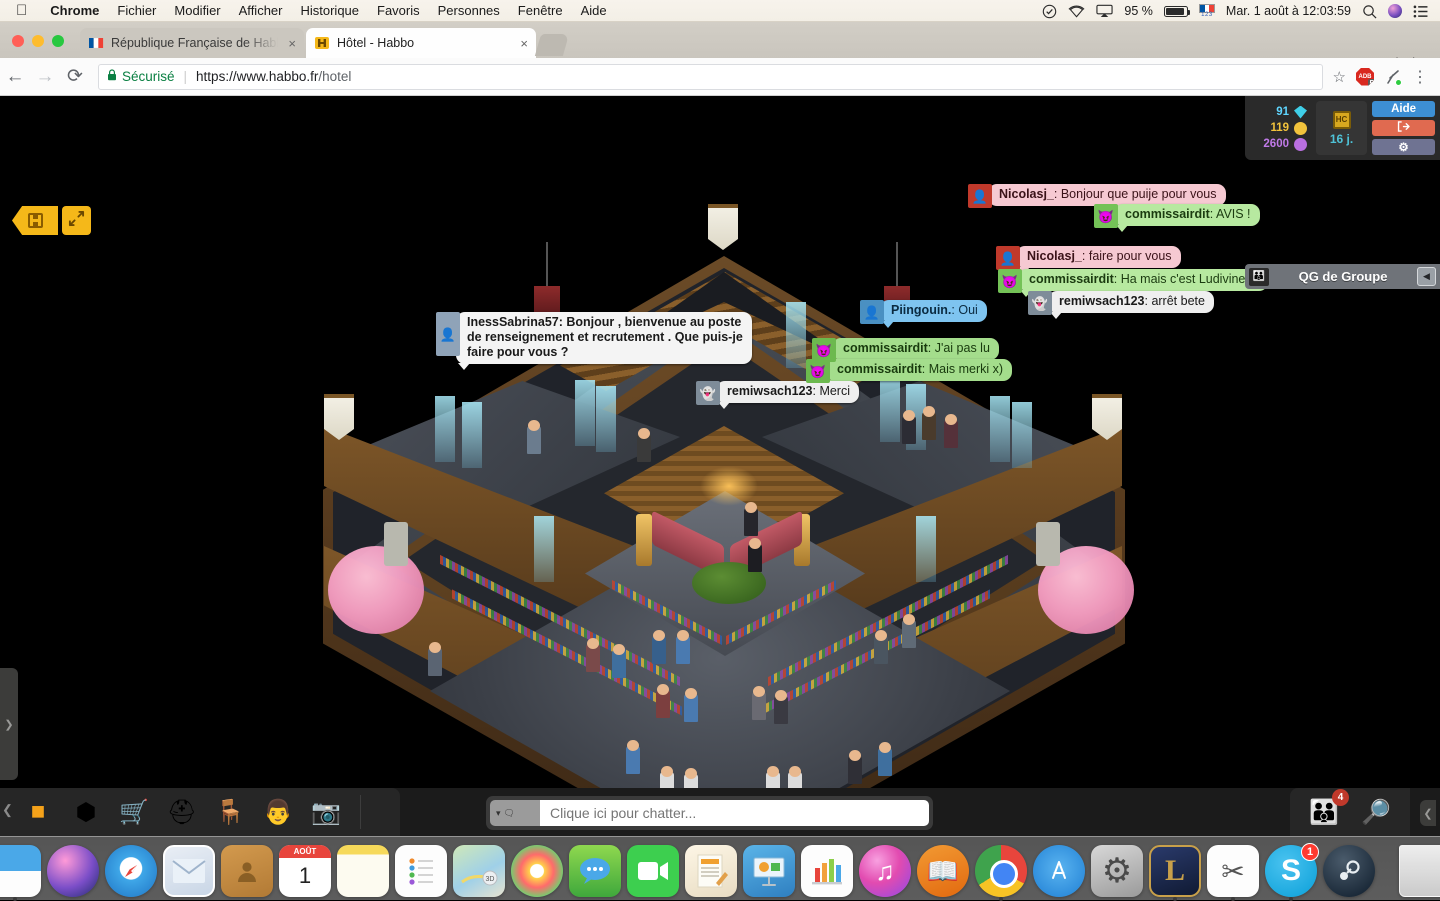  I want to click on dock-item-safari, so click(131, 871).